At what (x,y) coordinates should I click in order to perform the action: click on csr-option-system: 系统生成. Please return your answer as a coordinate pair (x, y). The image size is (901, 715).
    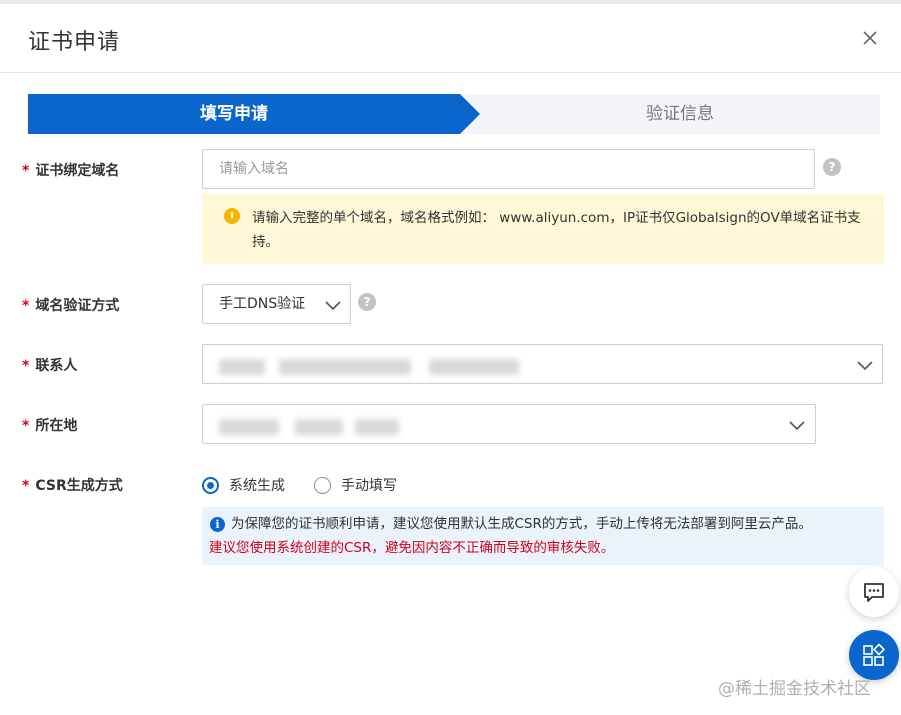
    Looking at the image, I should click on (243, 485).